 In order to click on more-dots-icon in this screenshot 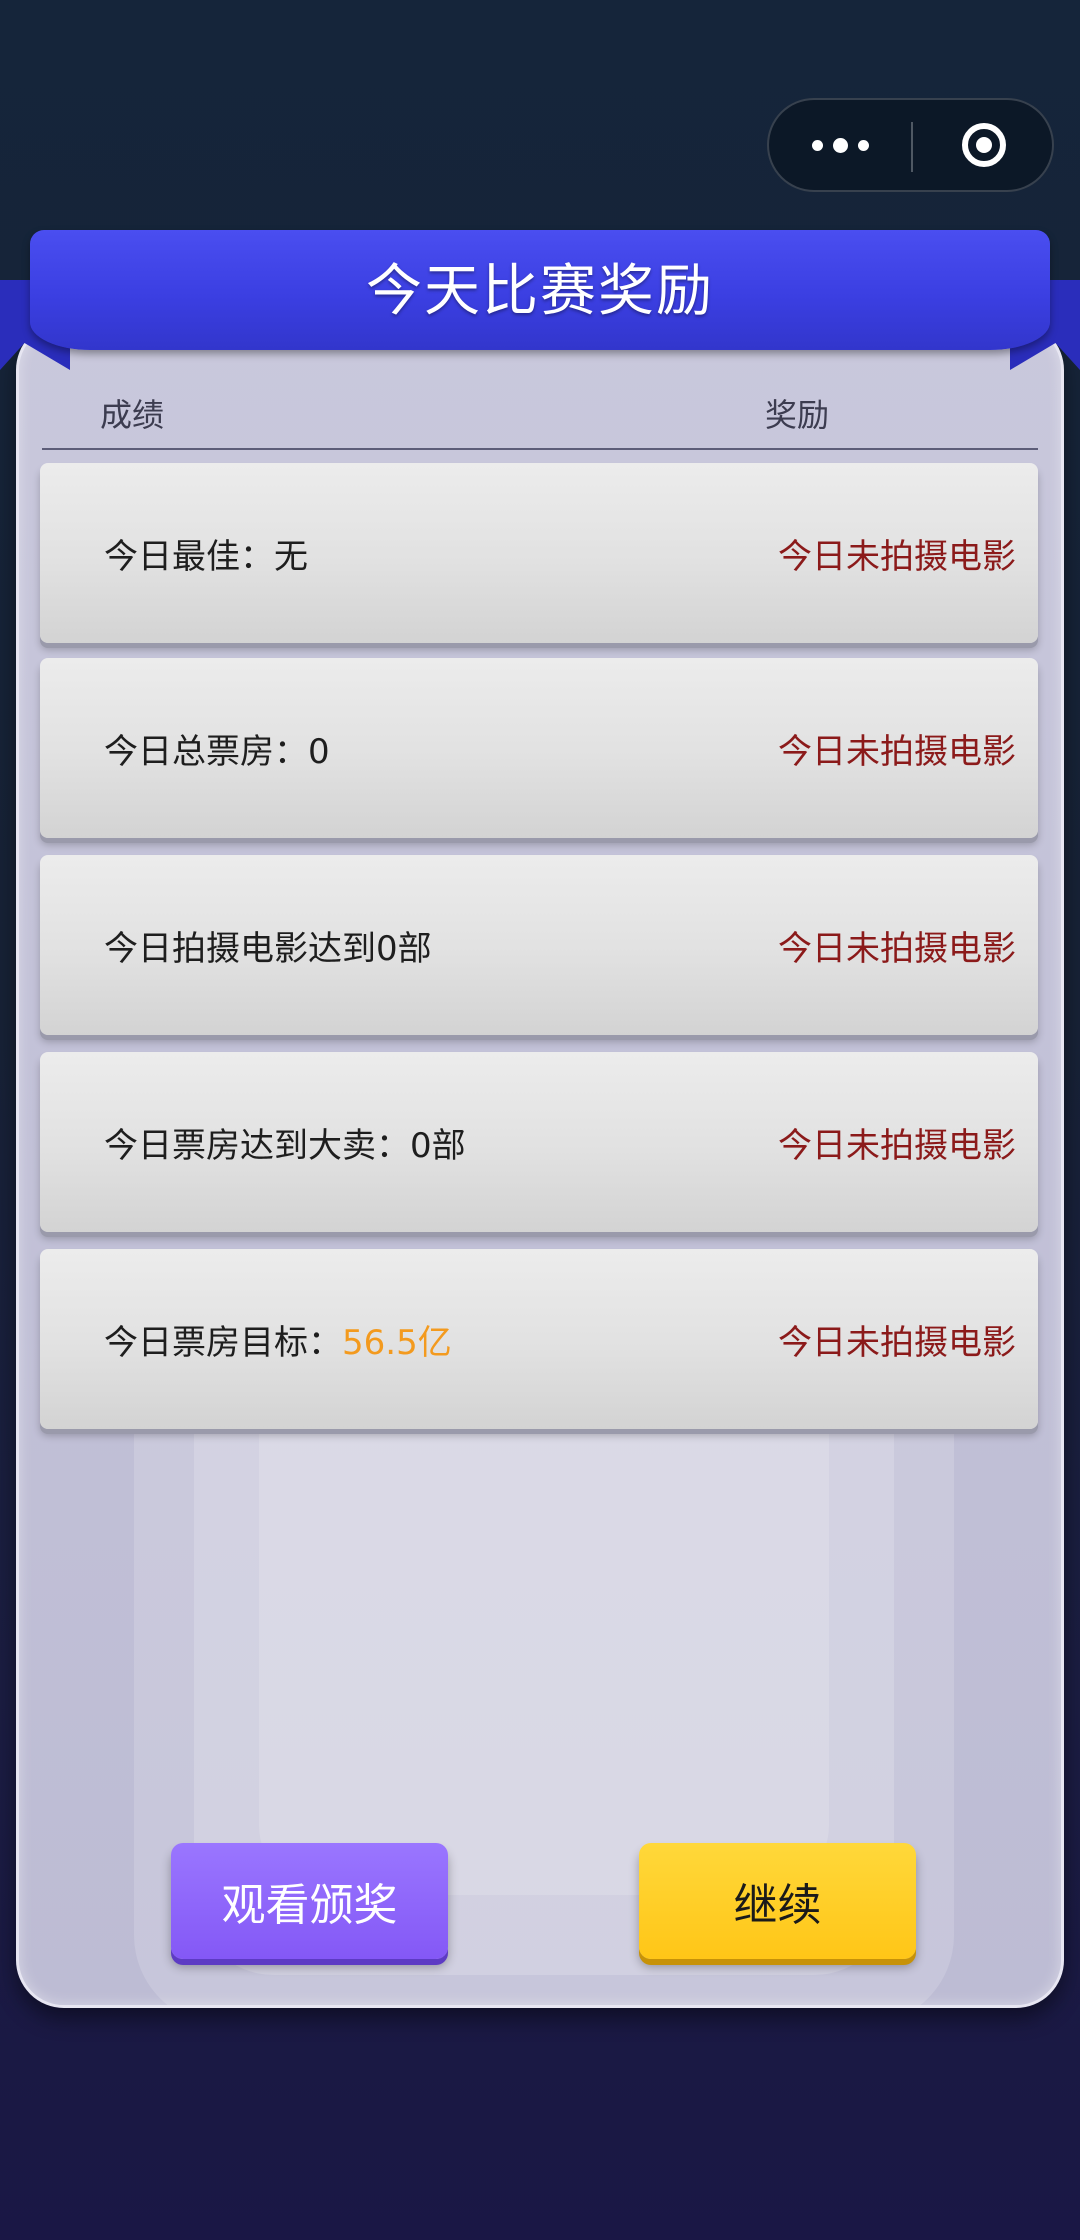, I will do `click(840, 145)`.